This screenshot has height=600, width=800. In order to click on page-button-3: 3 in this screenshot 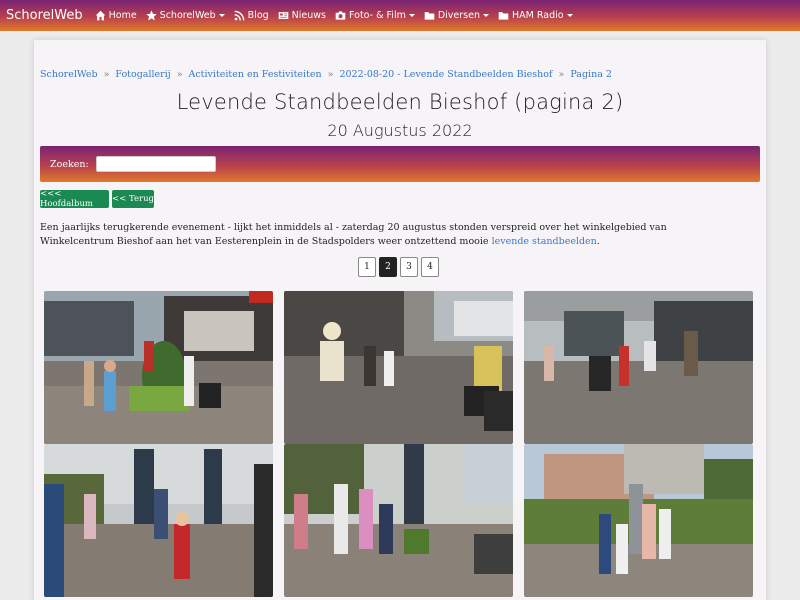, I will do `click(409, 267)`.